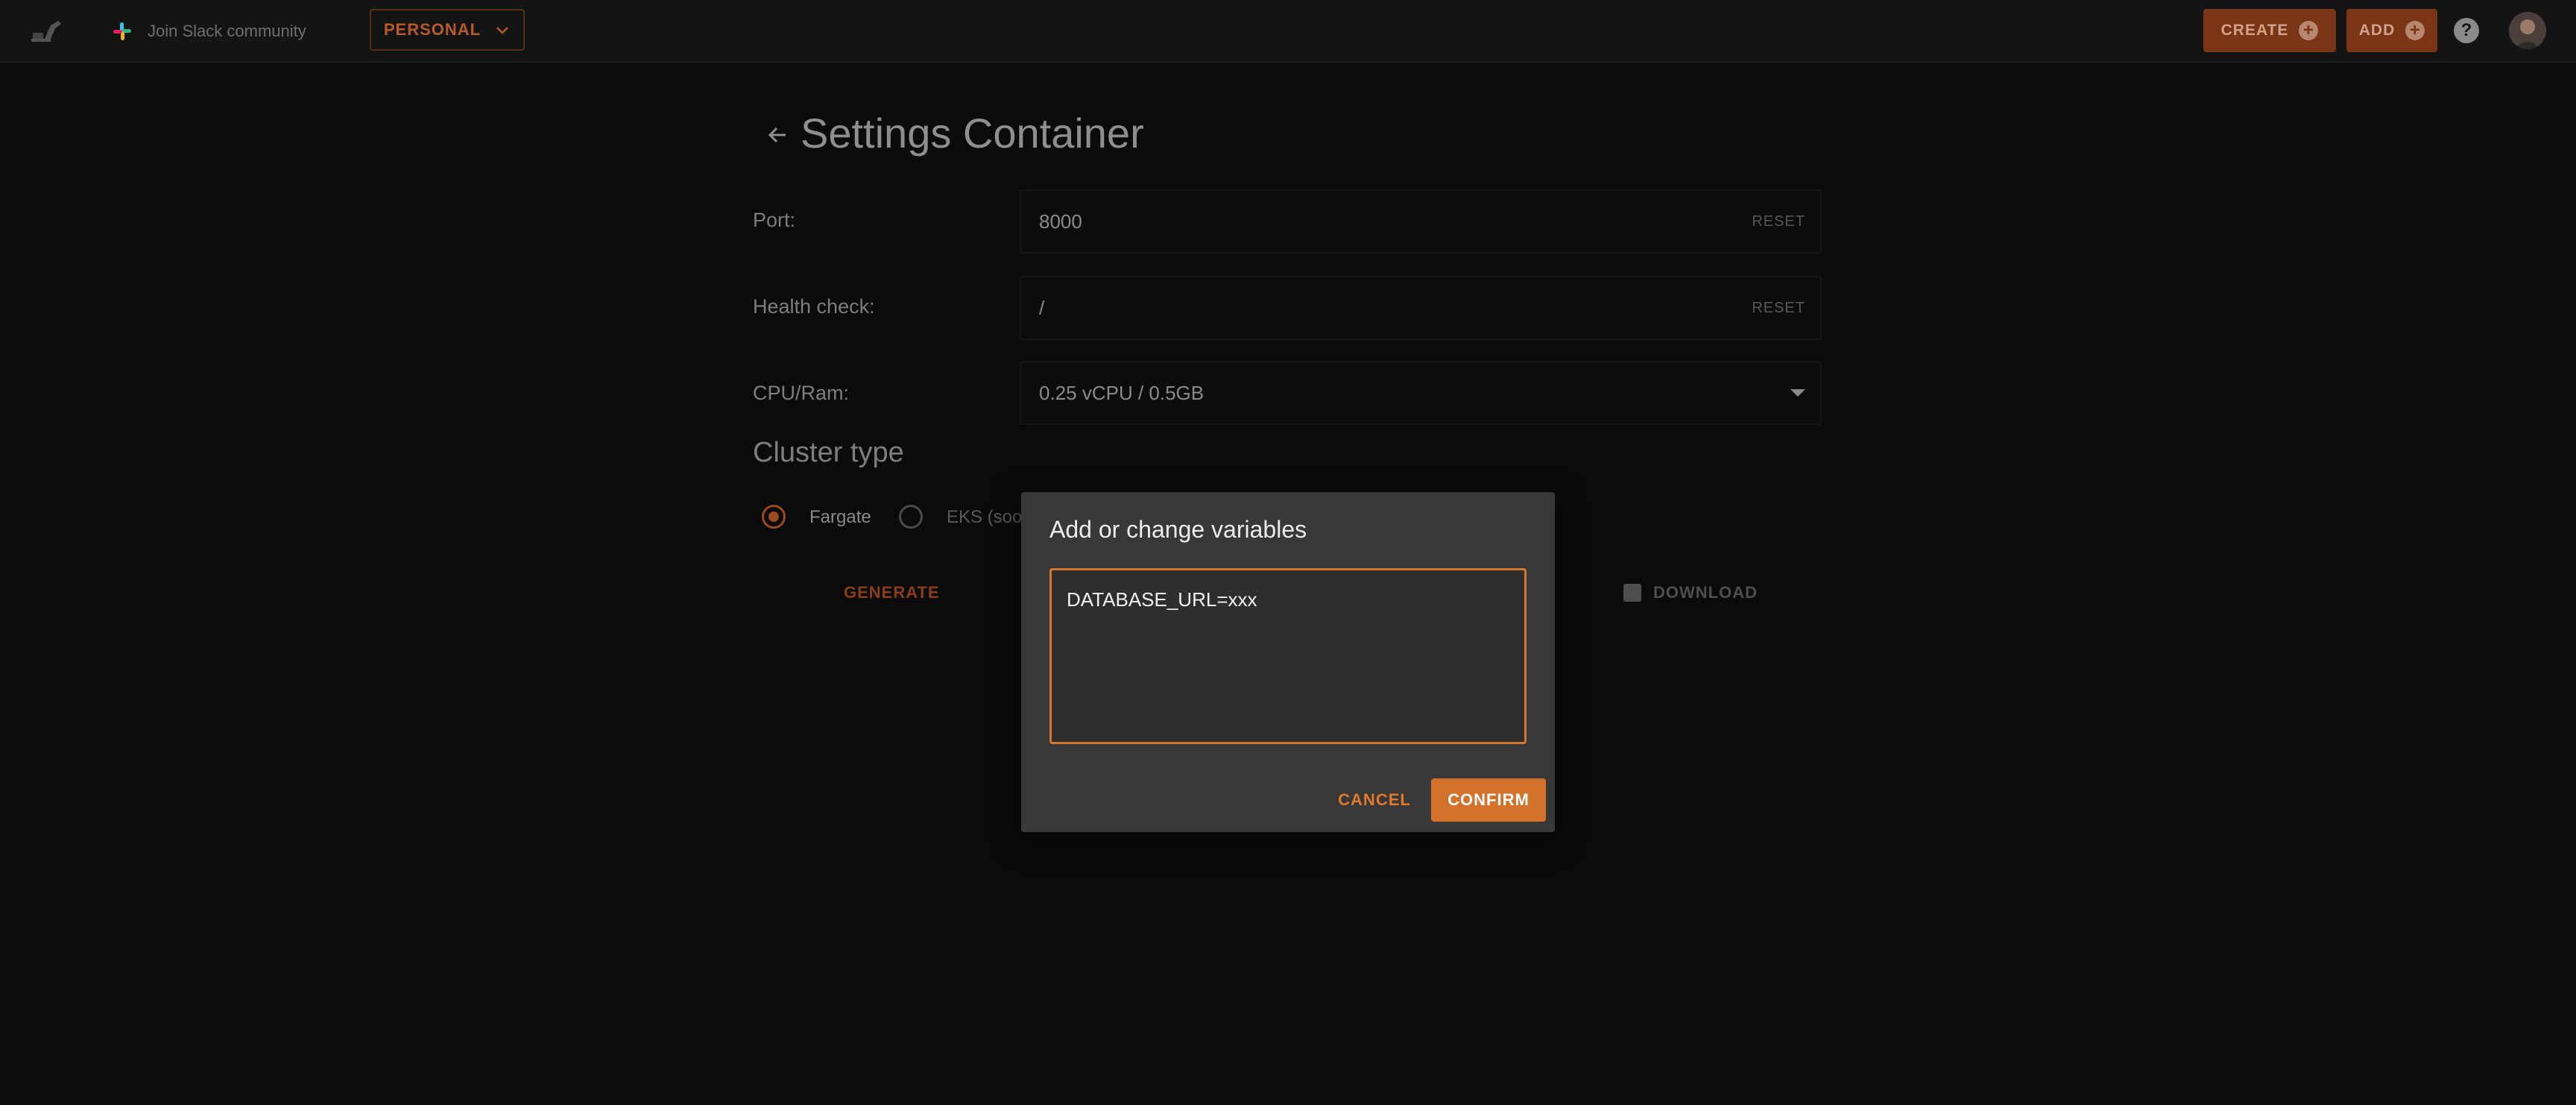 Image resolution: width=2576 pixels, height=1105 pixels. I want to click on cpu-ram-label: CPU/Ram:, so click(801, 393).